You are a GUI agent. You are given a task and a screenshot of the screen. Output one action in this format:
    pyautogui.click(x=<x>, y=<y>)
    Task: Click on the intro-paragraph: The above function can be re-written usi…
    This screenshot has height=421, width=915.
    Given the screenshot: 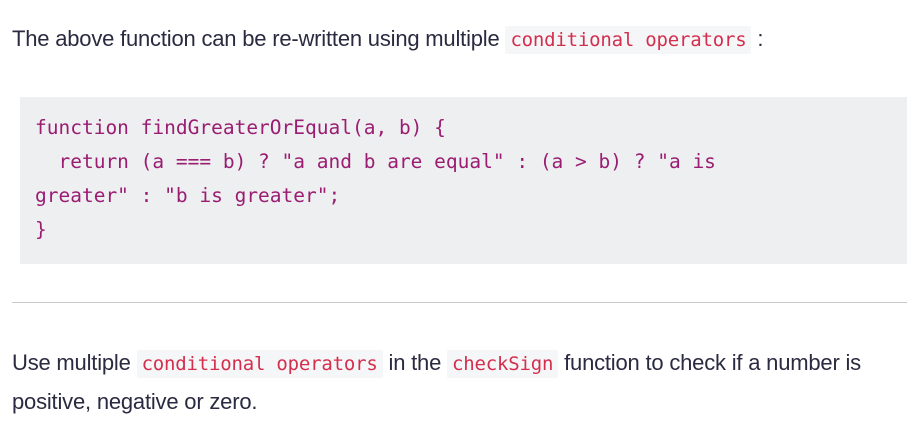 What is the action you would take?
    pyautogui.click(x=387, y=39)
    